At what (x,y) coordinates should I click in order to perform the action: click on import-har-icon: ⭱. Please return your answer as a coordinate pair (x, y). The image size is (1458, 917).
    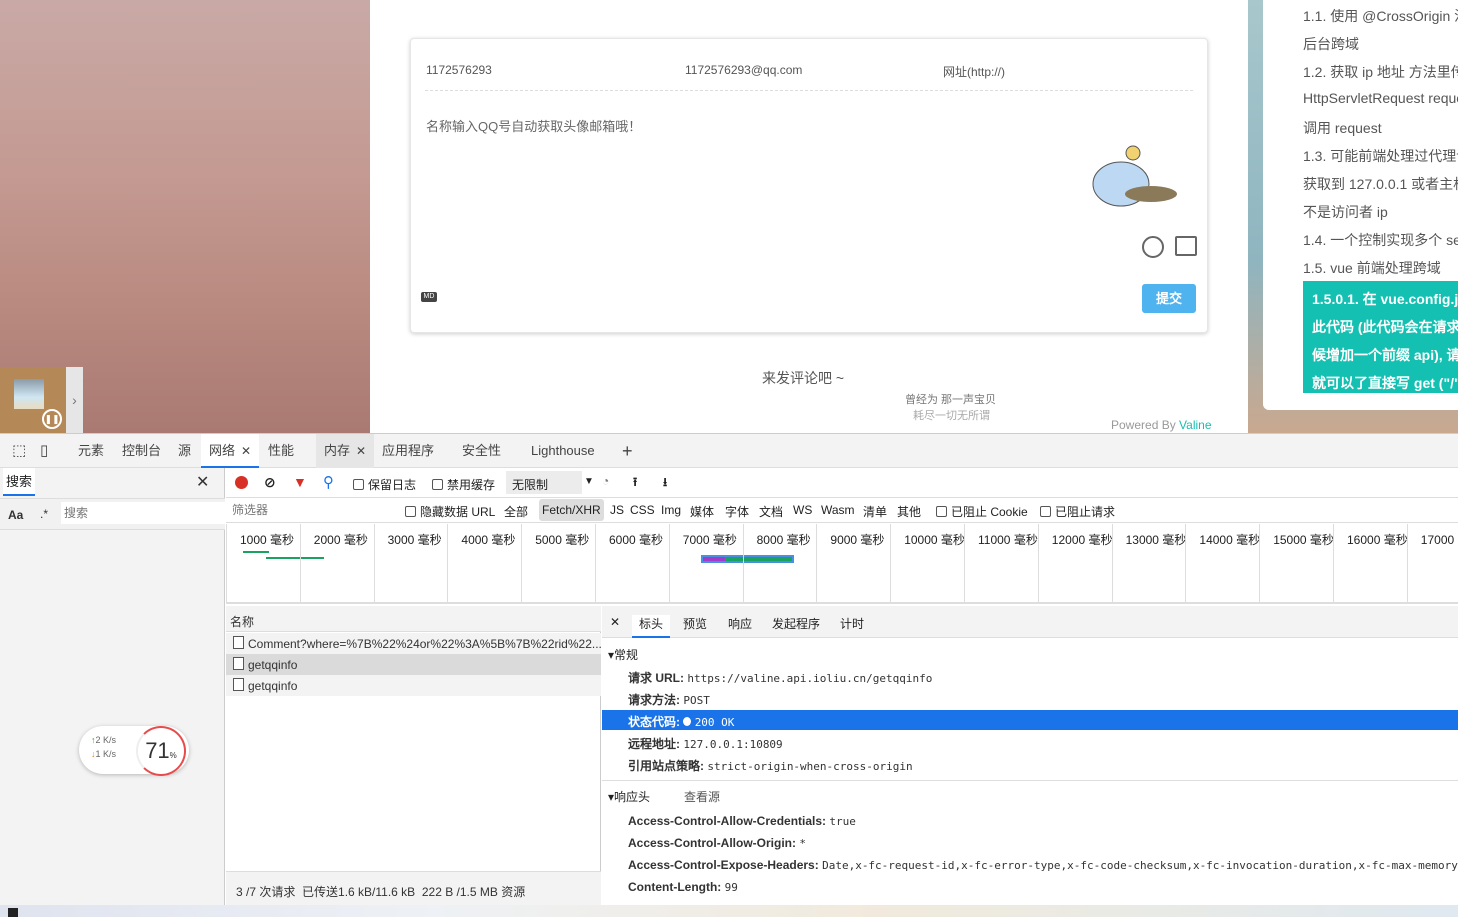
    Looking at the image, I should click on (635, 483).